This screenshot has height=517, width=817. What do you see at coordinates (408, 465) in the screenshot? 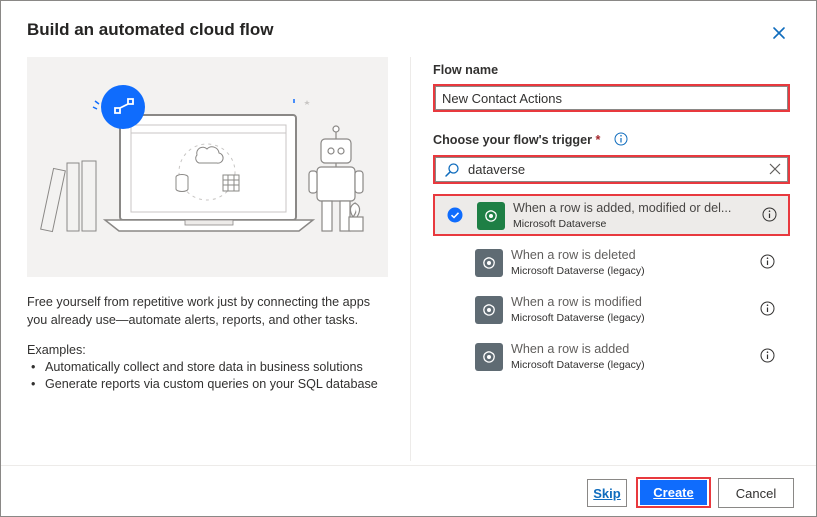
I see `footer-divider` at bounding box center [408, 465].